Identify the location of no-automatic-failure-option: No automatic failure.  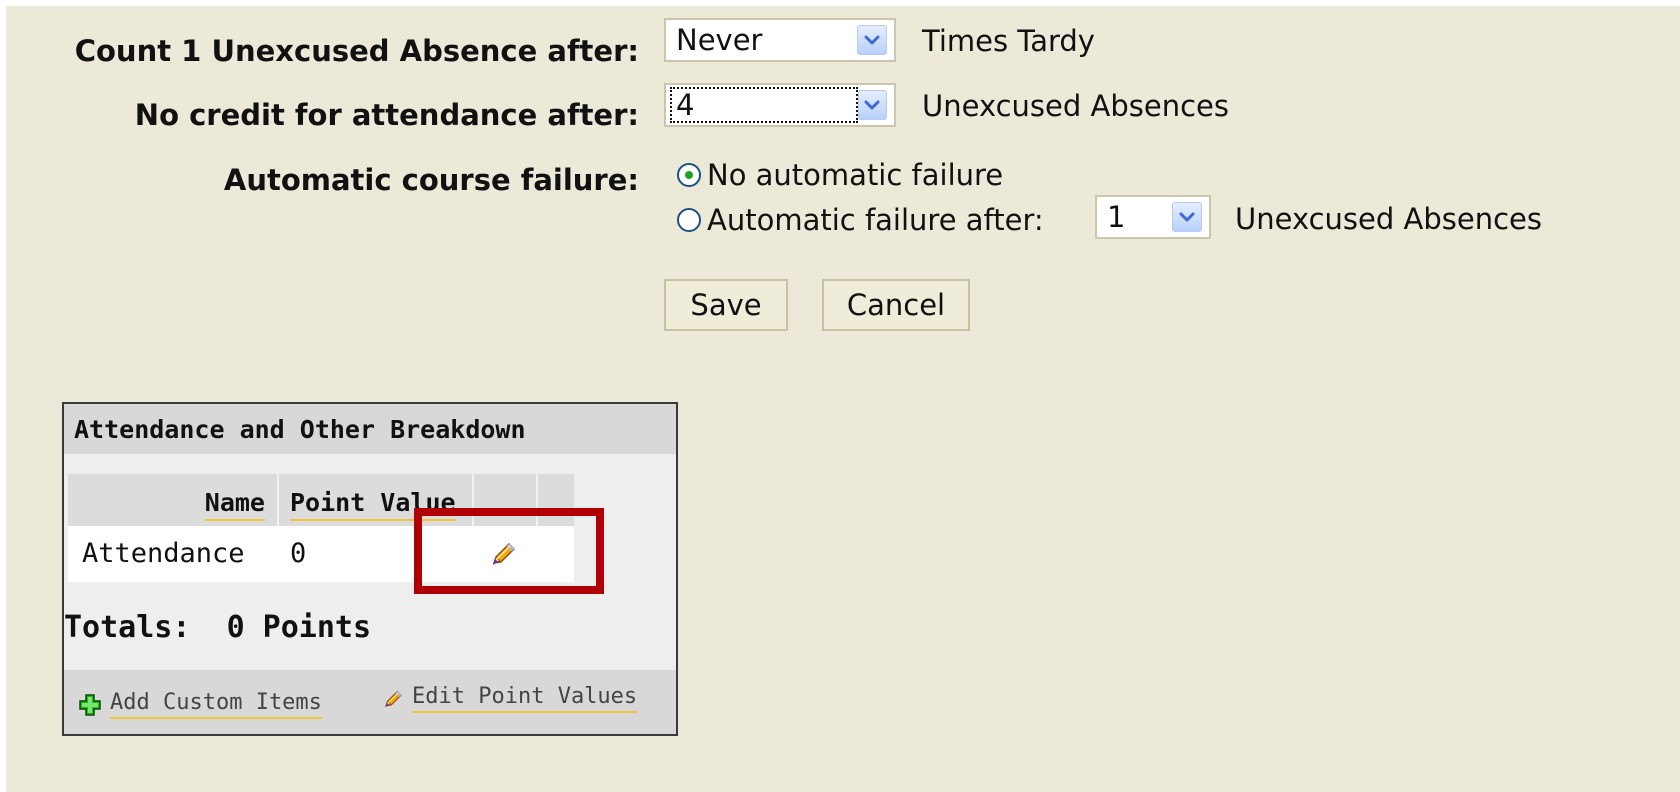
(840, 175).